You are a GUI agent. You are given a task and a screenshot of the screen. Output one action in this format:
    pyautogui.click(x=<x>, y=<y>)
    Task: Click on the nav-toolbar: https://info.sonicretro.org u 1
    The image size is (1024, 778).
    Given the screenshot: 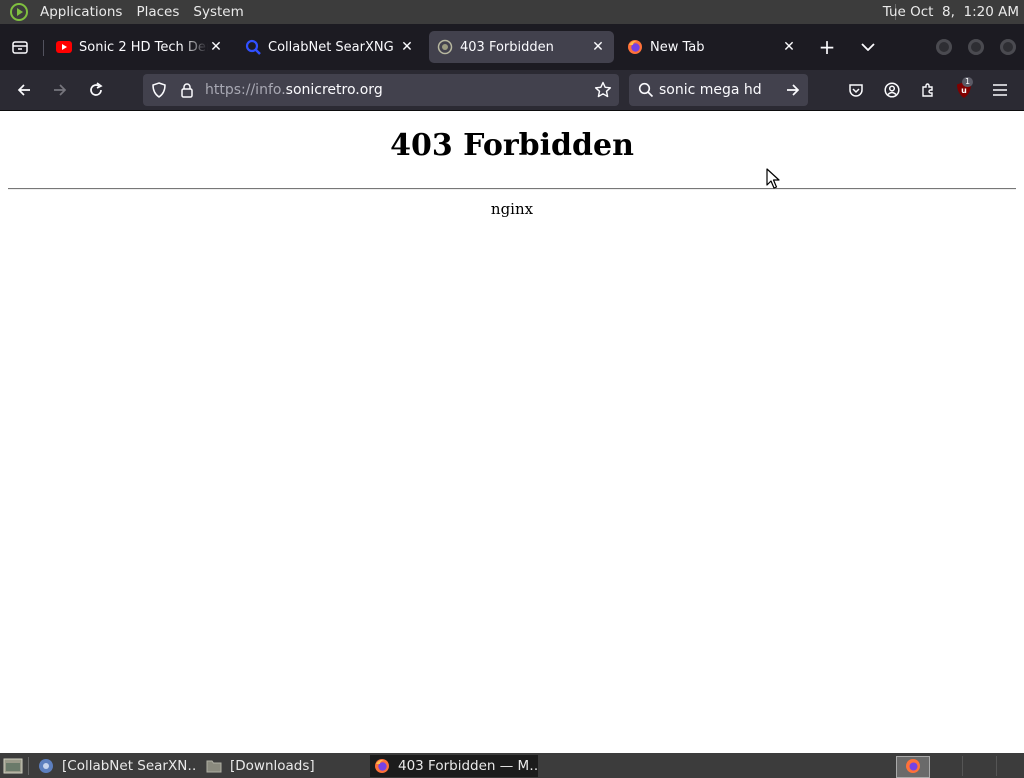 What is the action you would take?
    pyautogui.click(x=512, y=90)
    